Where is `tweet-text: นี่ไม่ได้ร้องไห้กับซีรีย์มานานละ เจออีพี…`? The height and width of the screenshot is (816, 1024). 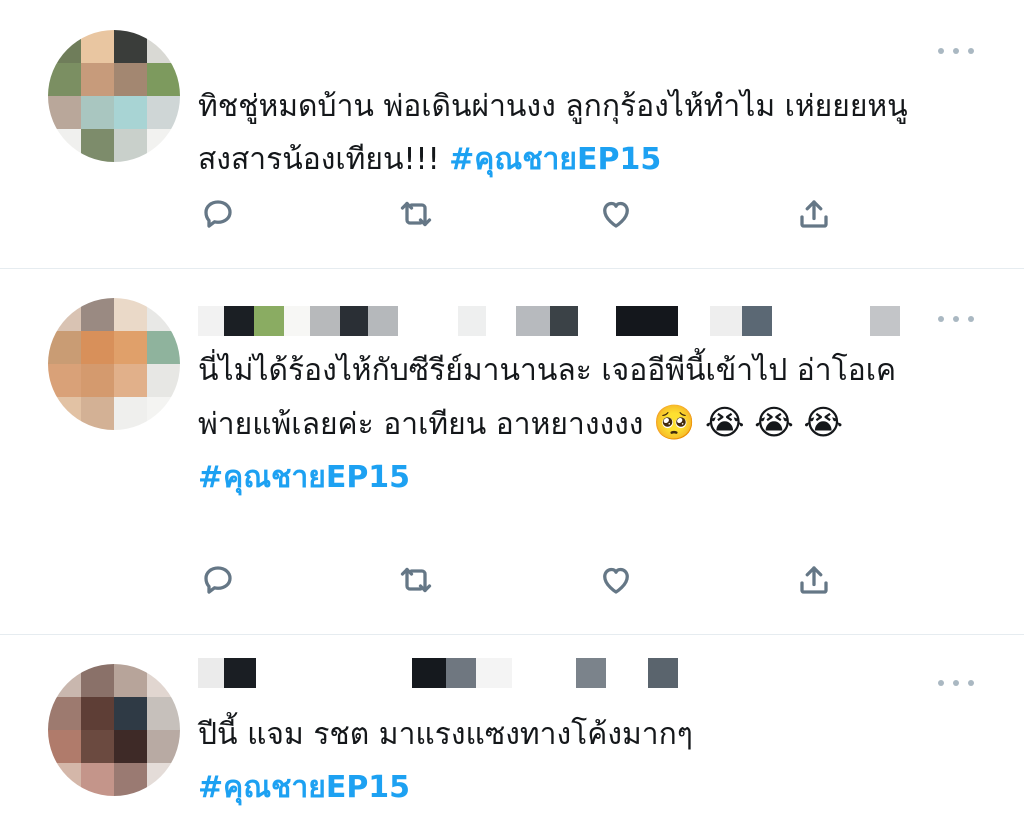 tweet-text: นี่ไม่ได้ร้องไห้กับซีรีย์มานานละ เจออีพี… is located at coordinates (578, 424).